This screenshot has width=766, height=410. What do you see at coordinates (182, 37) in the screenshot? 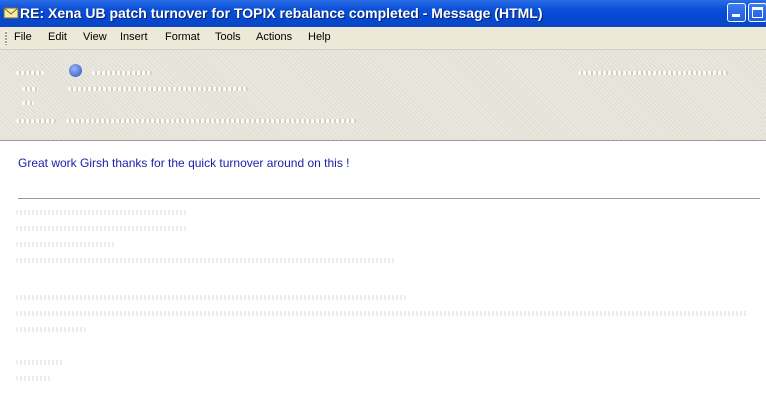
I see `menu-format: Format` at bounding box center [182, 37].